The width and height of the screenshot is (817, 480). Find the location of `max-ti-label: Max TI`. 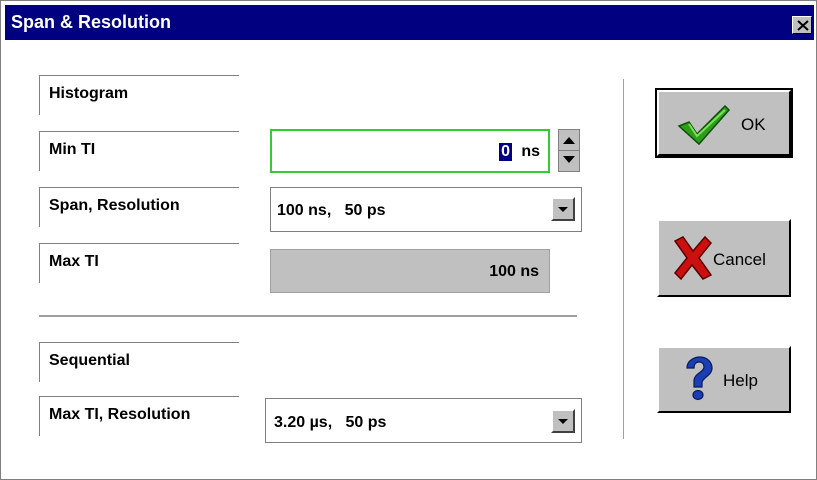

max-ti-label: Max TI is located at coordinates (139, 263).